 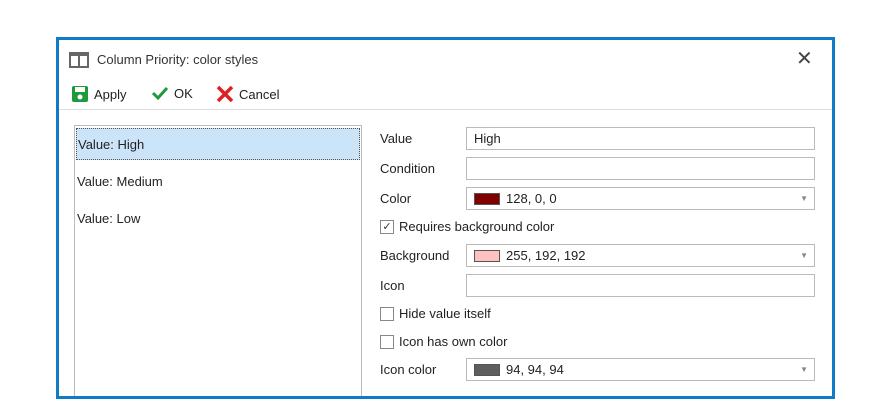 What do you see at coordinates (387, 226) in the screenshot?
I see `checkbox-checked-icon: ✓` at bounding box center [387, 226].